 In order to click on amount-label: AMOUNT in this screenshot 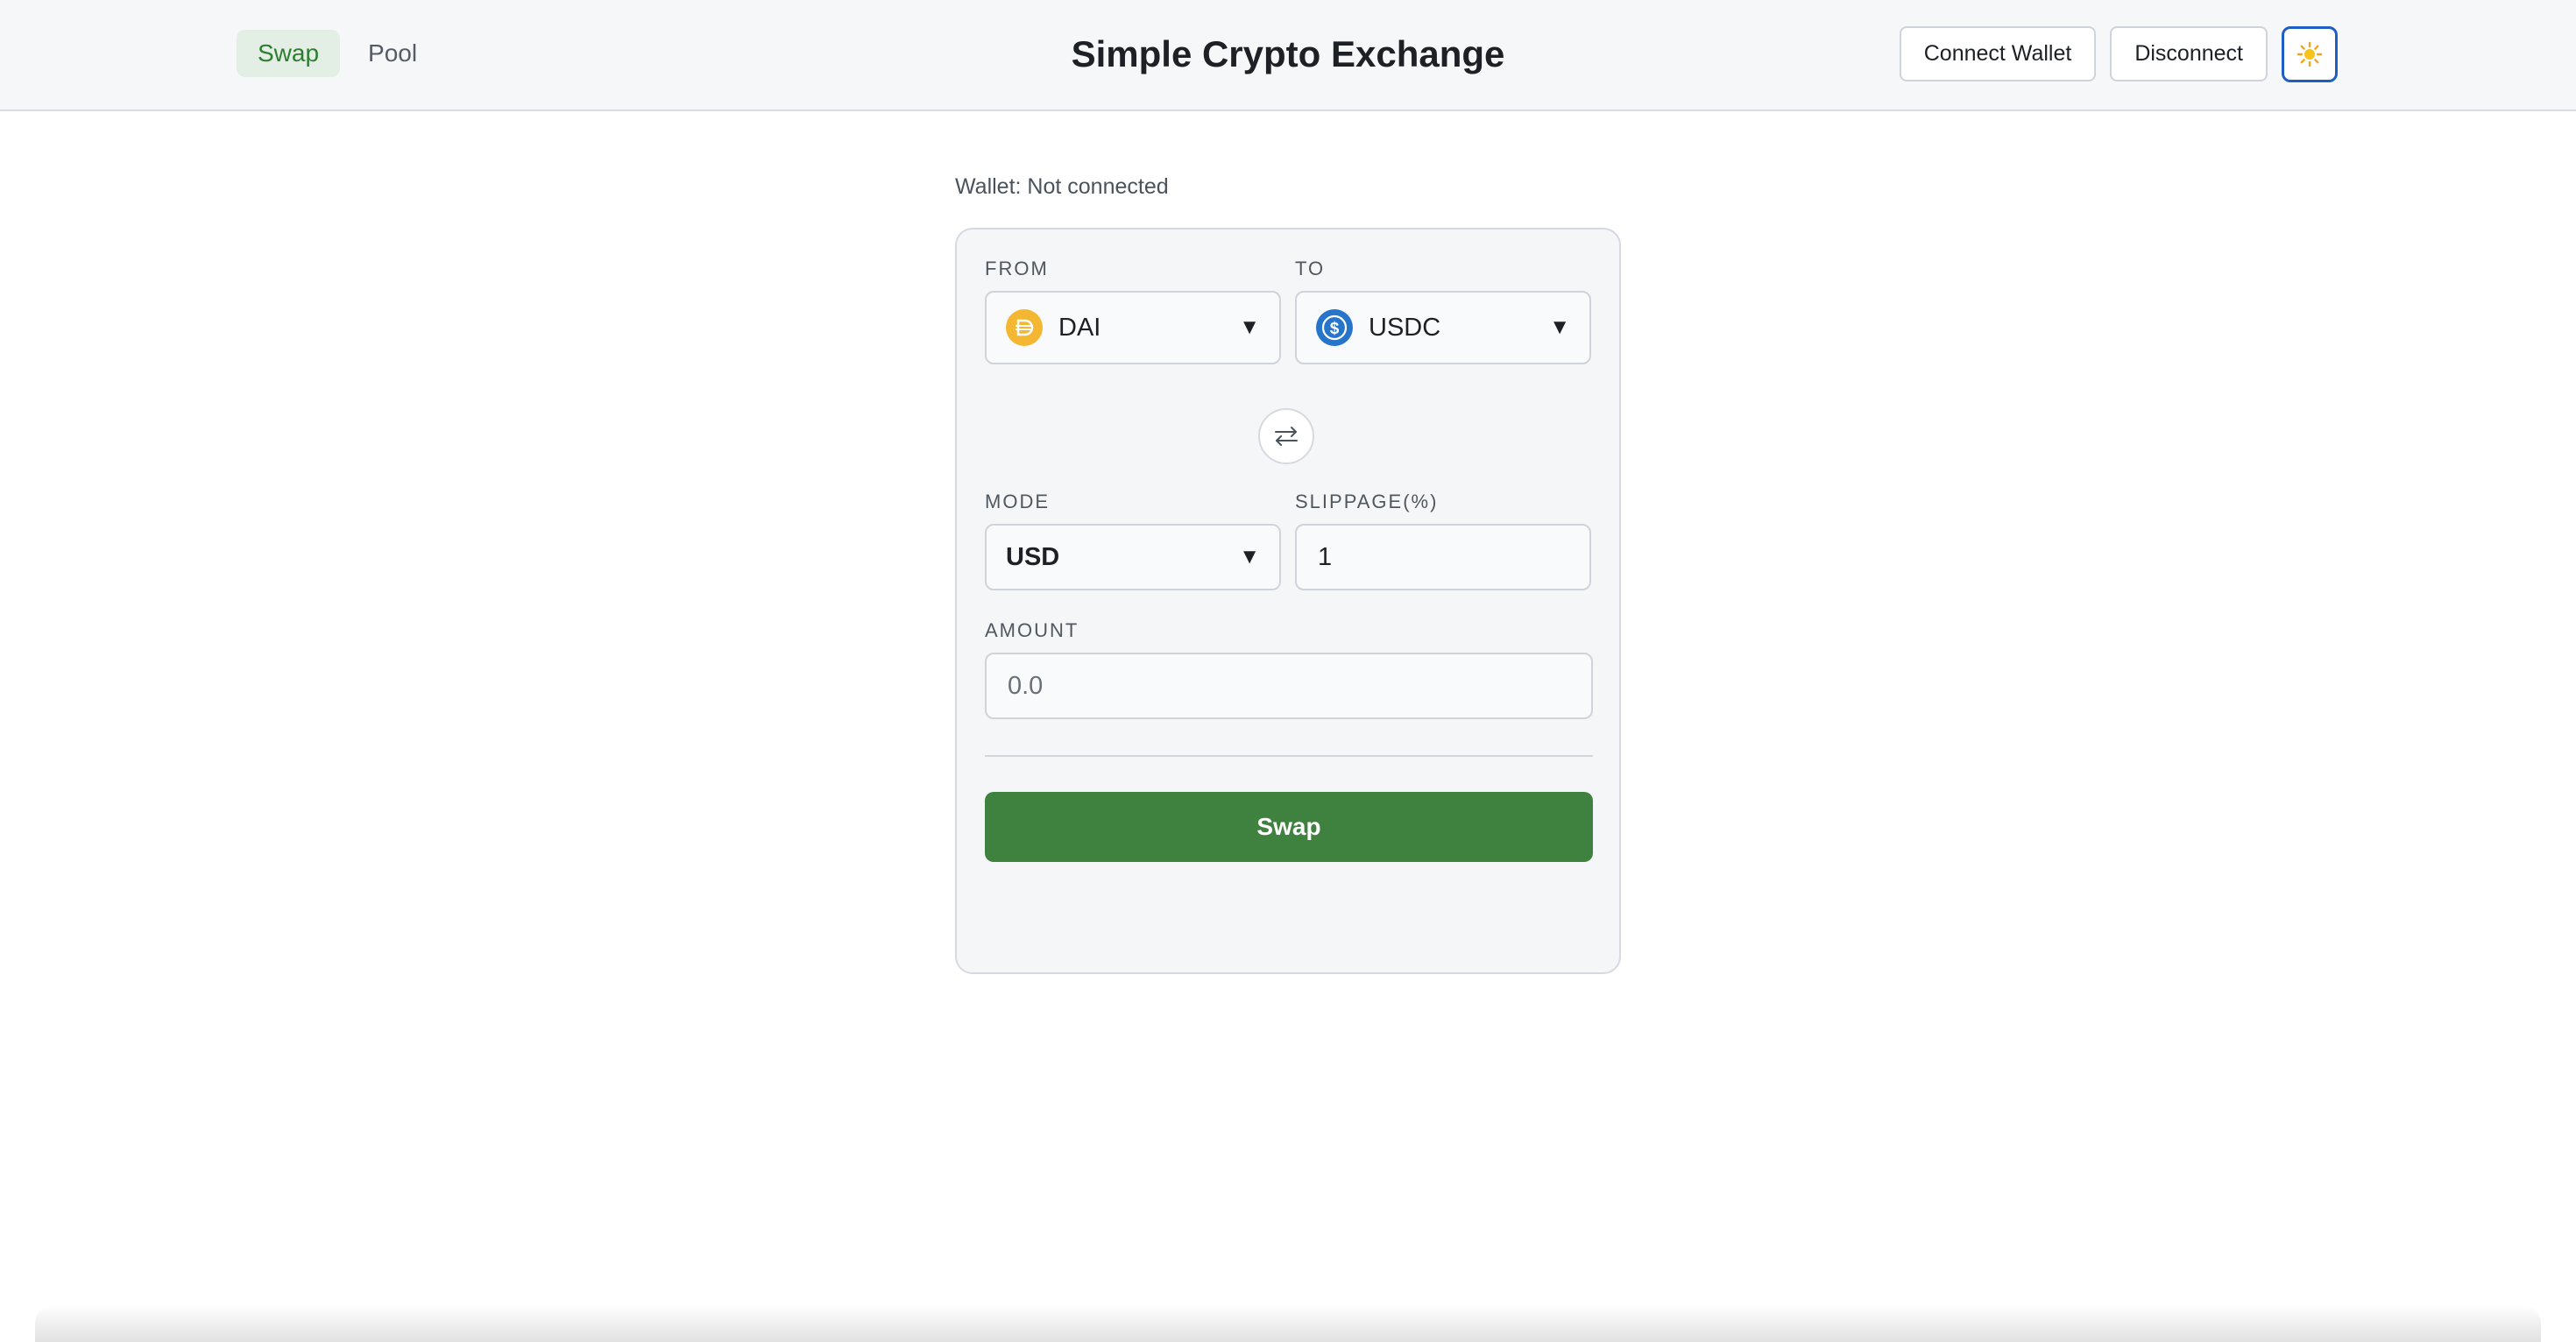, I will do `click(1032, 630)`.